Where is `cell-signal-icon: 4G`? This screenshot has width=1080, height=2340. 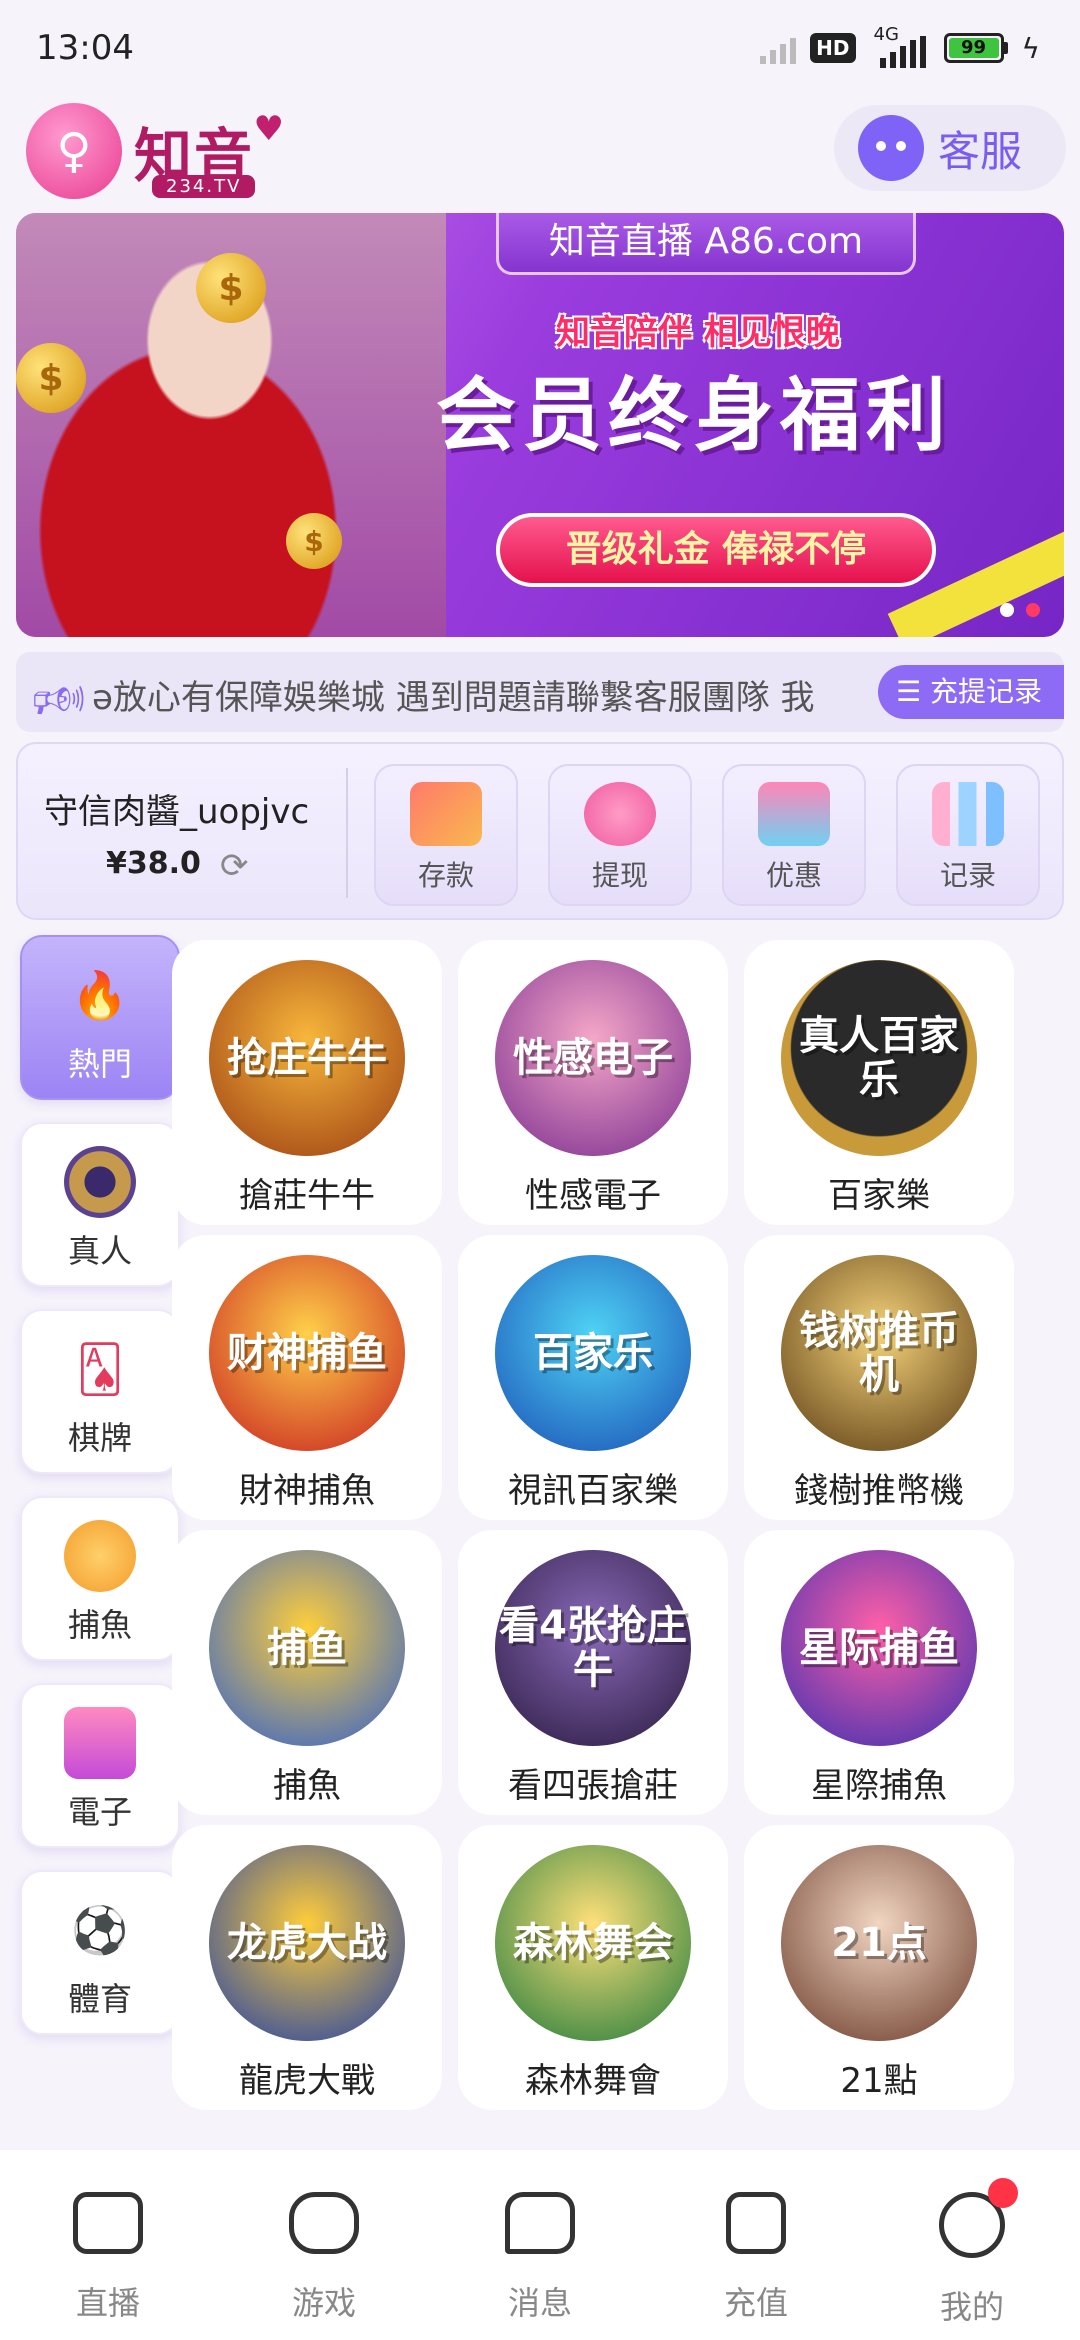
cell-signal-icon: 4G is located at coordinates (900, 46).